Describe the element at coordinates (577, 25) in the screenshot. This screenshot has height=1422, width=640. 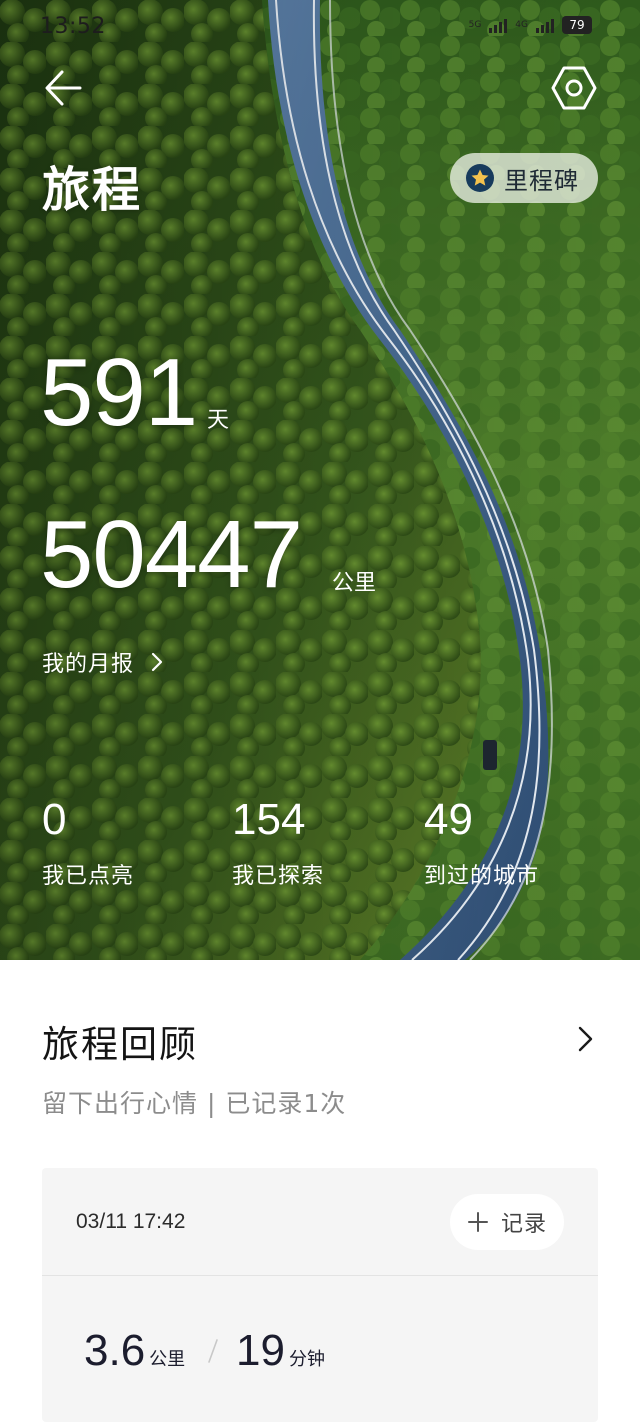
I see `battery-icon: 79` at that location.